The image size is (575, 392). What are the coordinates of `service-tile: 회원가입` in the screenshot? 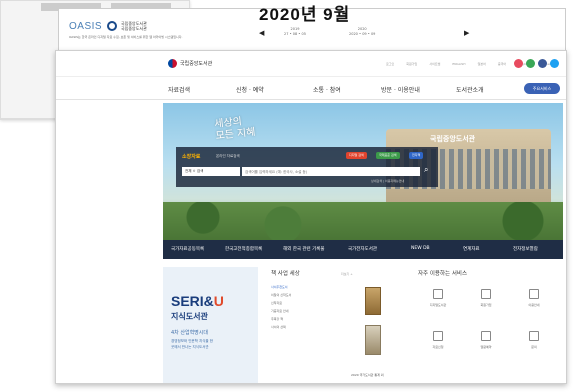 It's located at (486, 298).